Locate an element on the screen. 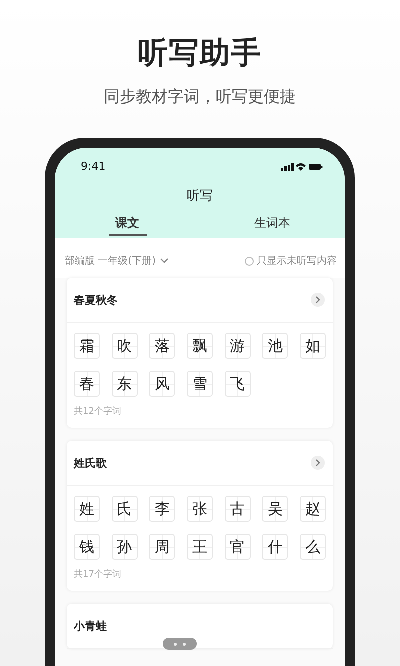 This screenshot has height=666, width=400. character-tile: 么 is located at coordinates (313, 547).